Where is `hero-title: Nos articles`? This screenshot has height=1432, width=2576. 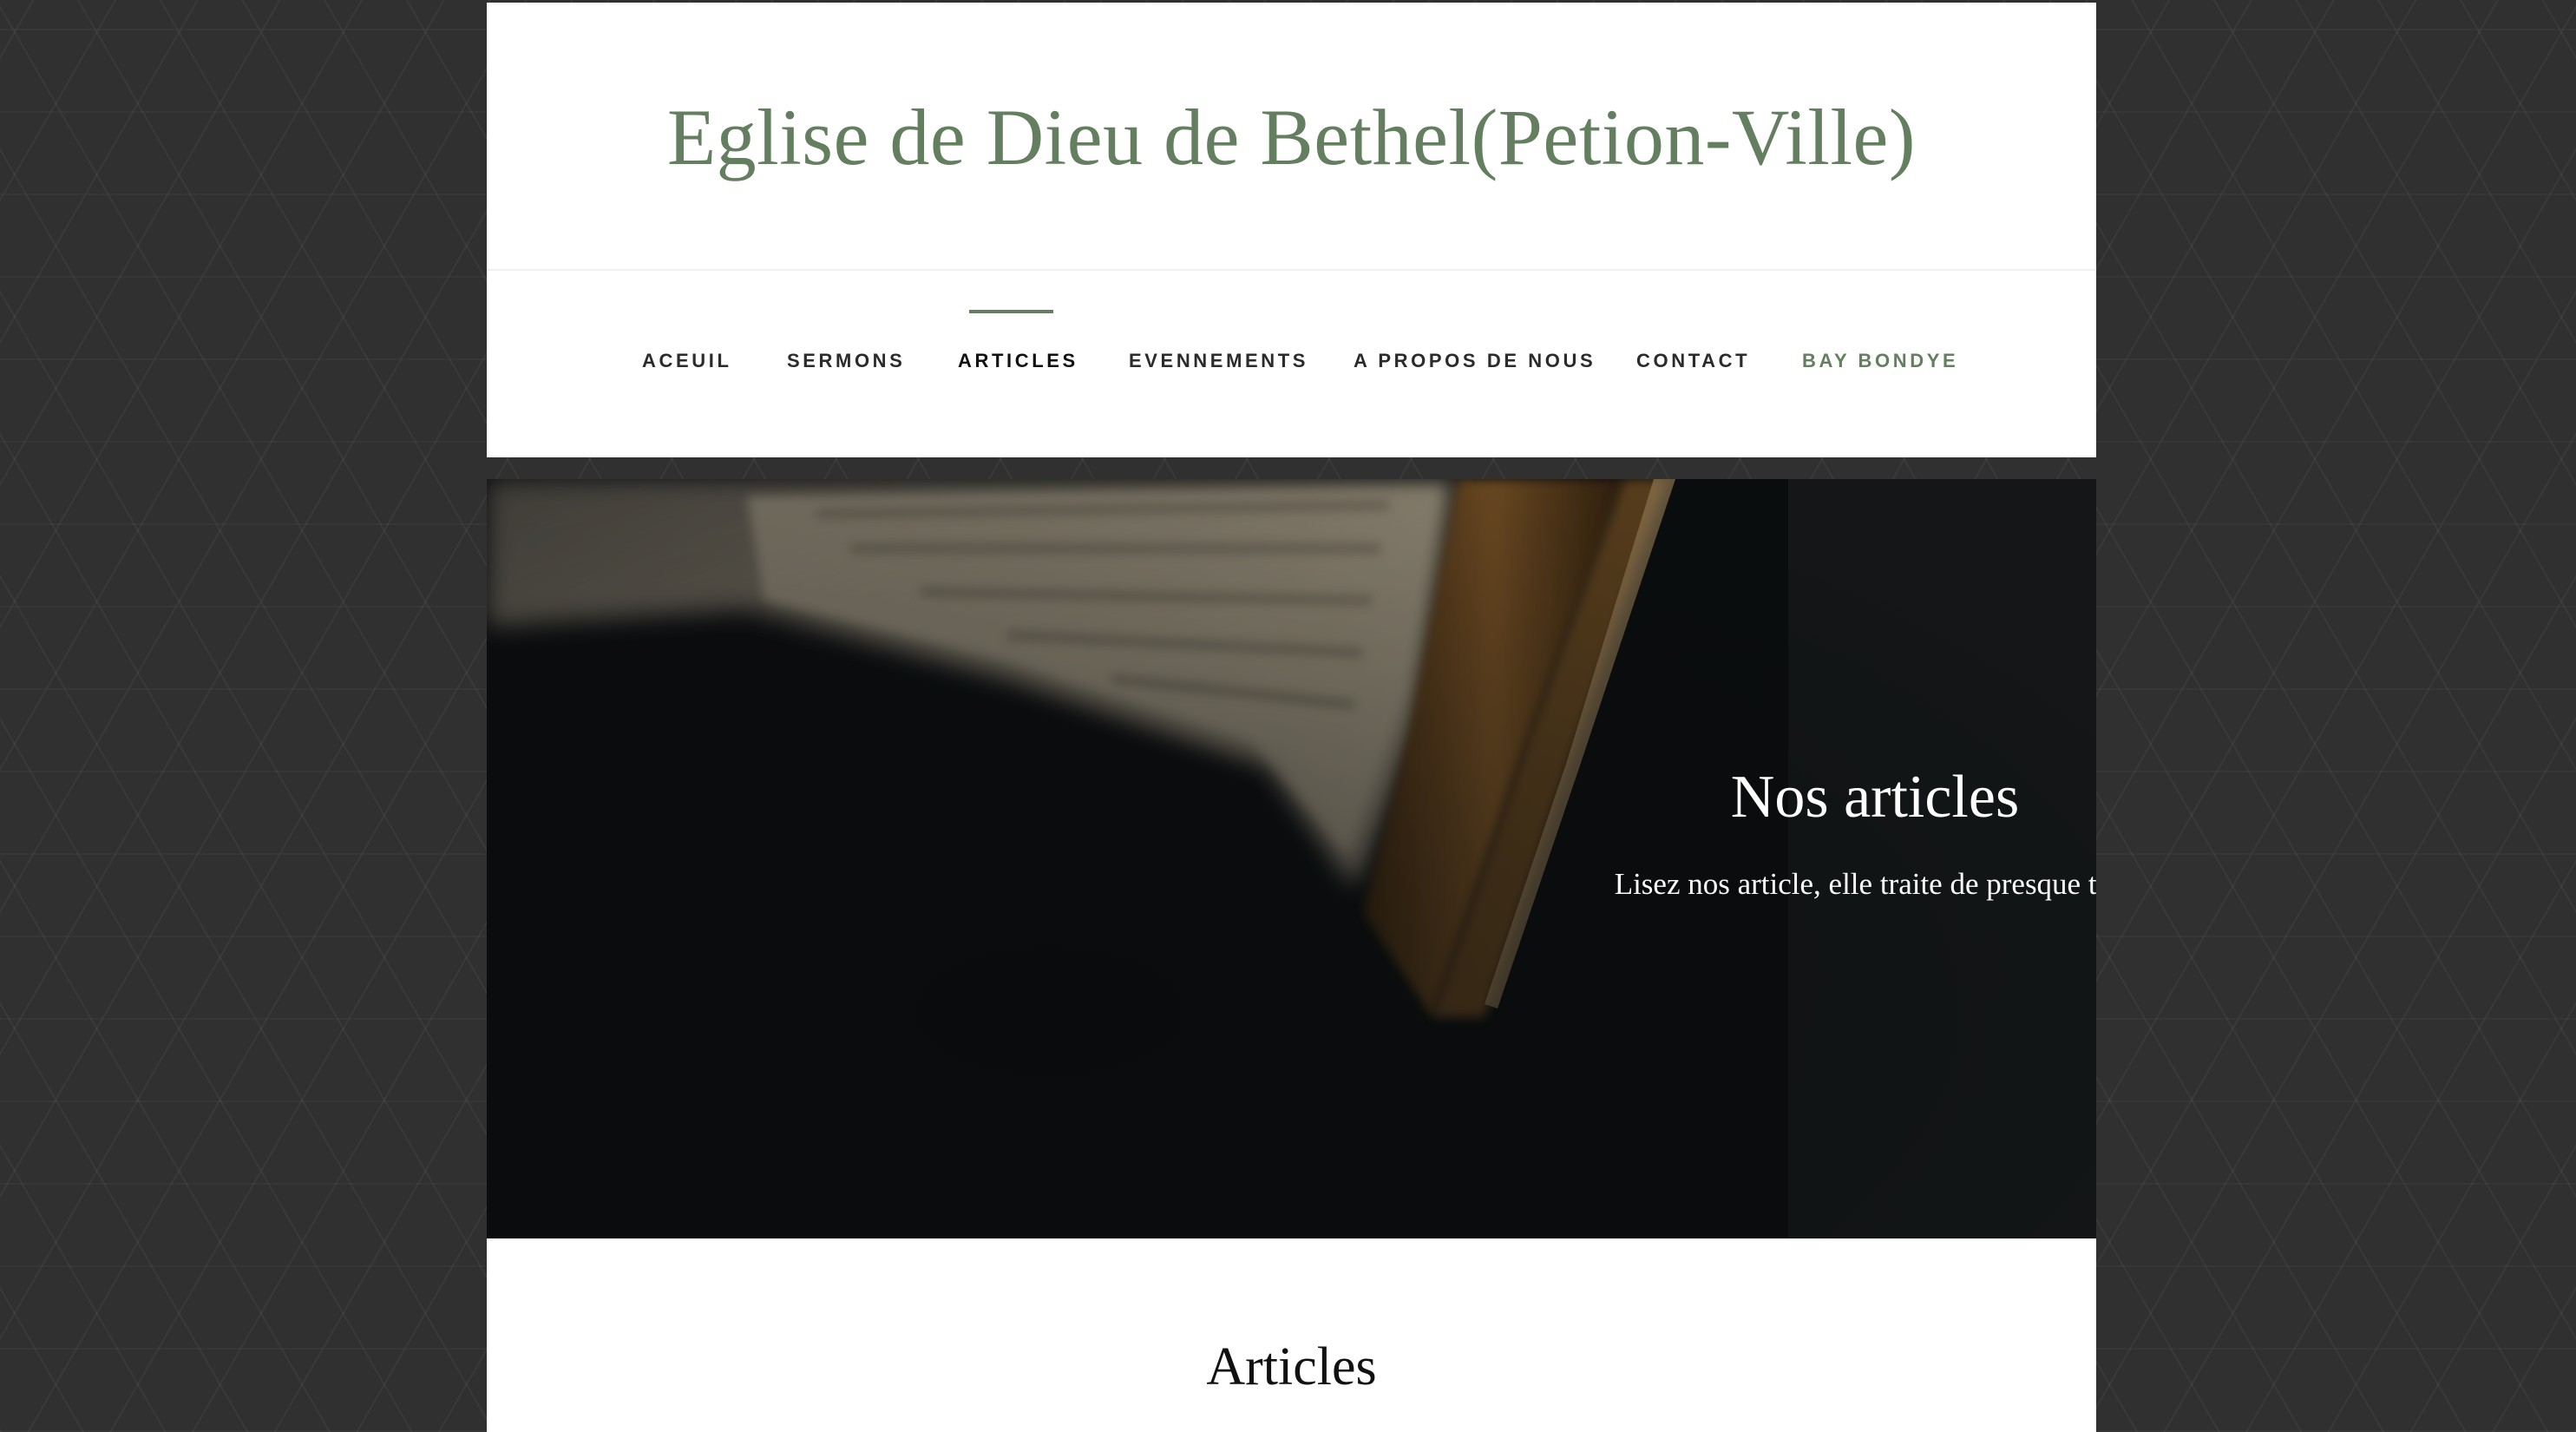
hero-title: Nos articles is located at coordinates (1875, 797).